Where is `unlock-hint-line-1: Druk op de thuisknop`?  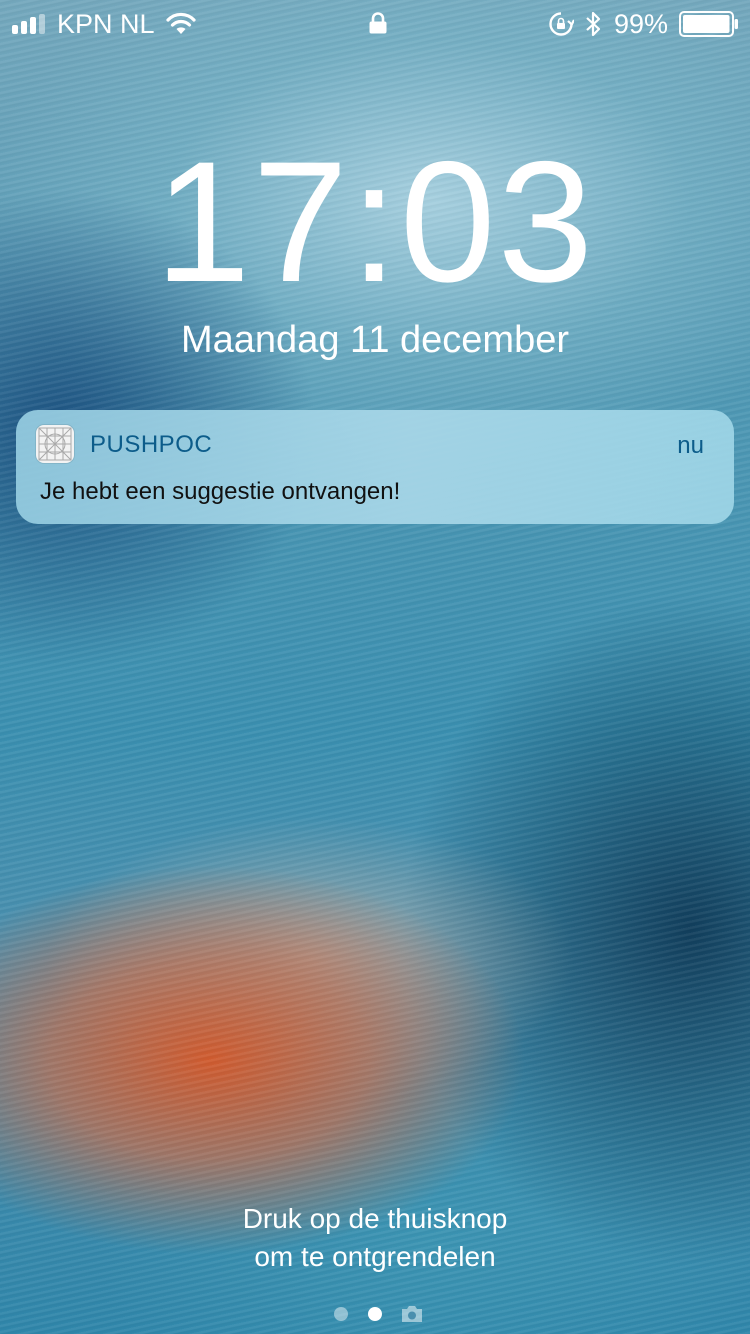 unlock-hint-line-1: Druk op de thuisknop is located at coordinates (375, 1218).